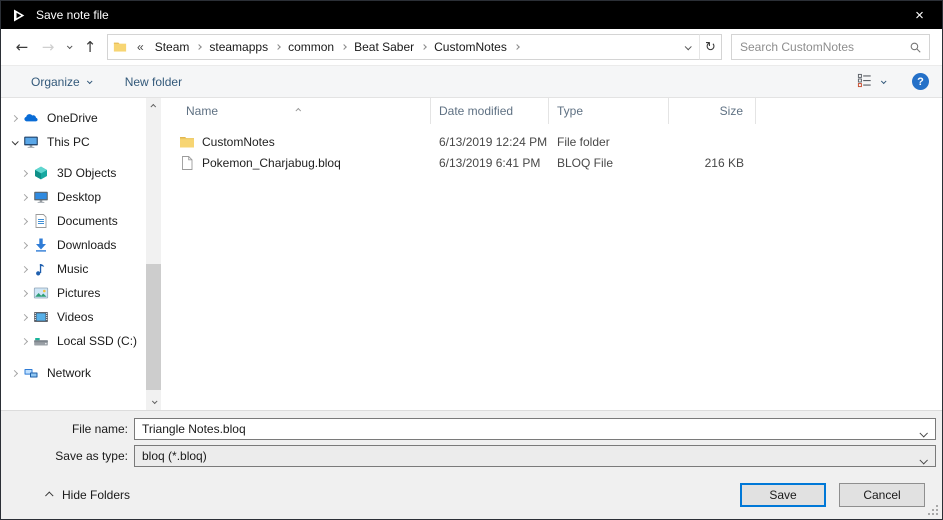 The height and width of the screenshot is (520, 943). Describe the element at coordinates (87, 495) in the screenshot. I see `hide-folders-button: Hide Folders` at that location.